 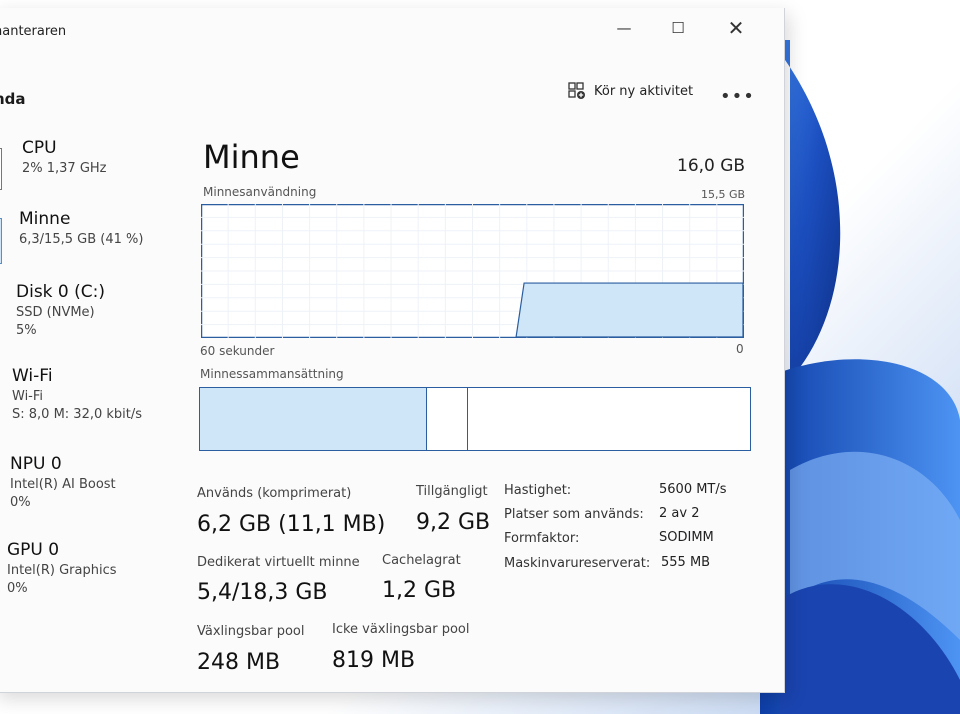 What do you see at coordinates (313, 419) in the screenshot?
I see `composition-in-use` at bounding box center [313, 419].